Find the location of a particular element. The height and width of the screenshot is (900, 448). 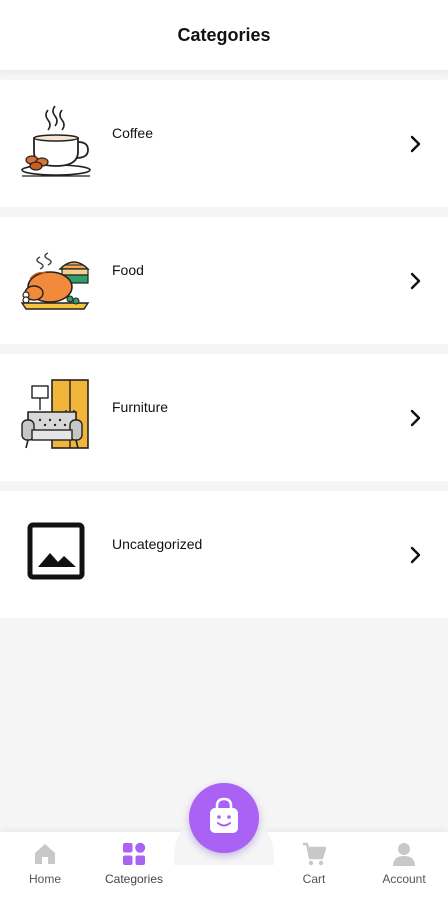

category-item-furniture: Furniture is located at coordinates (224, 417).